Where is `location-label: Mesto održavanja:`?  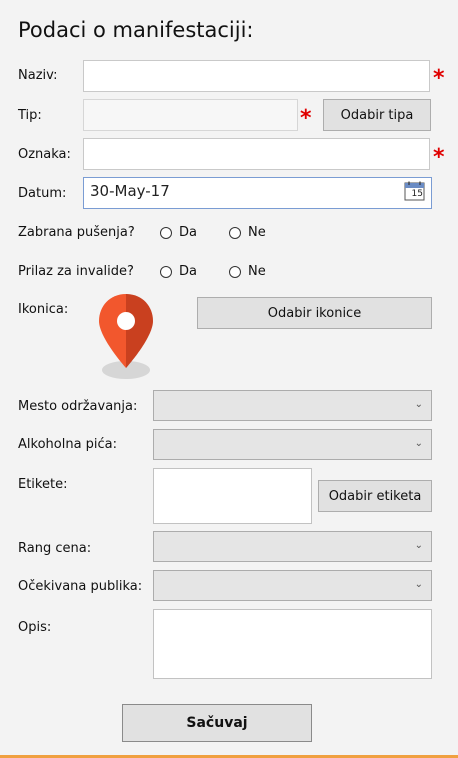
location-label: Mesto održavanja: is located at coordinates (78, 406).